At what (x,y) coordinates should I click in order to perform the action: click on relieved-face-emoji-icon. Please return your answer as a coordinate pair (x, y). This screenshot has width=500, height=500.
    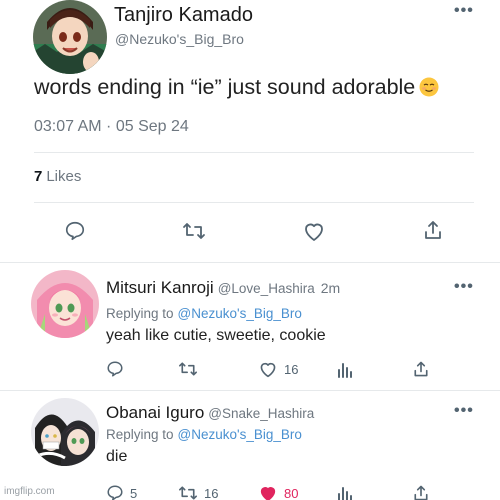
    Looking at the image, I should click on (429, 87).